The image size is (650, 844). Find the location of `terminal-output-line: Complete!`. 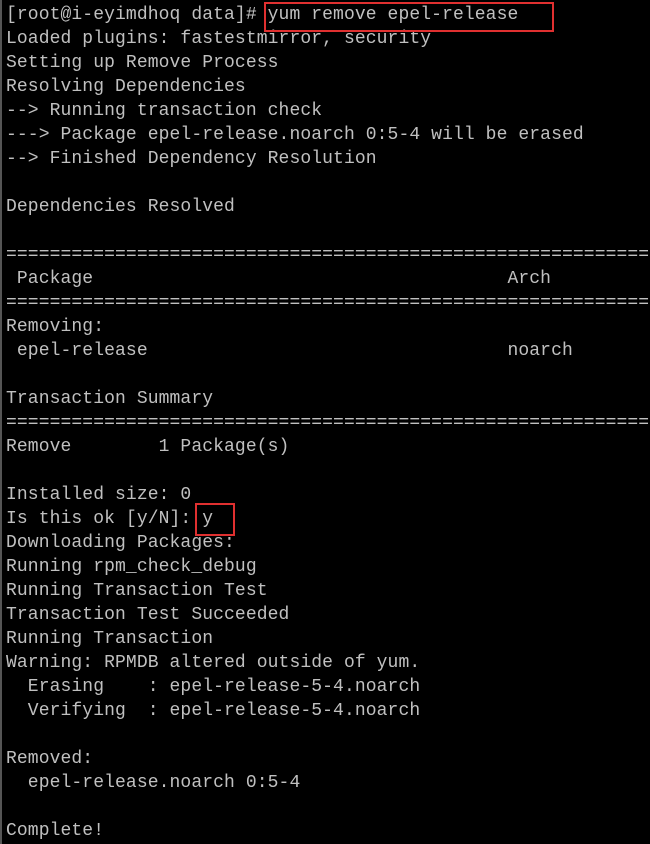

terminal-output-line: Complete! is located at coordinates (55, 831).